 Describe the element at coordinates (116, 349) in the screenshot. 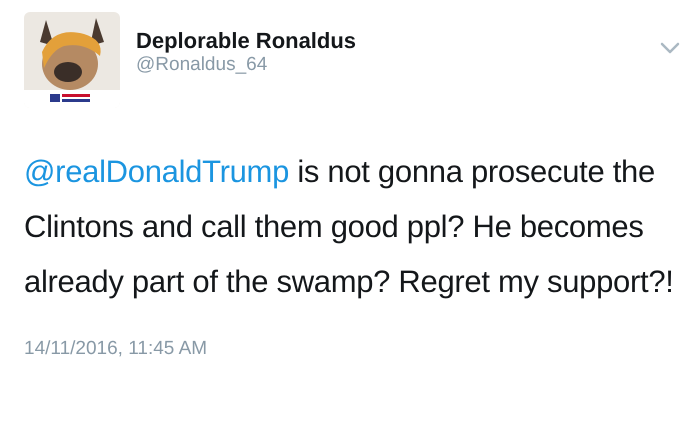

I see `timestamp: 14/11/2016, 11:45 AM` at that location.